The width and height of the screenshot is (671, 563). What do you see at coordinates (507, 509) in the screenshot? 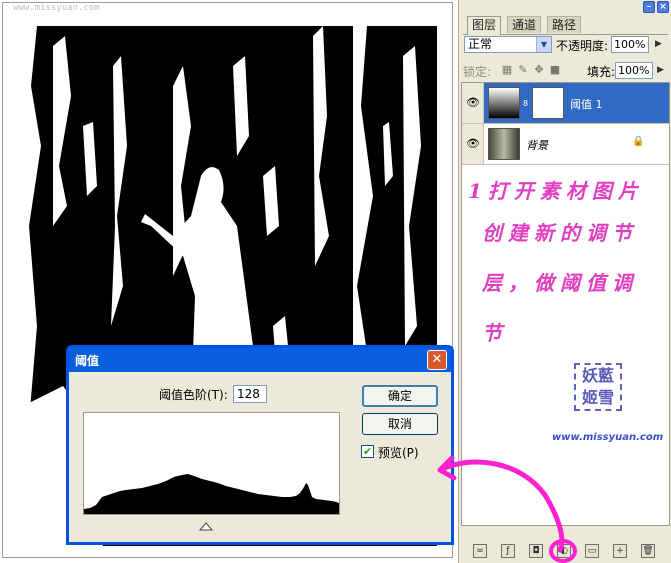
I see `annotation-arrow` at bounding box center [507, 509].